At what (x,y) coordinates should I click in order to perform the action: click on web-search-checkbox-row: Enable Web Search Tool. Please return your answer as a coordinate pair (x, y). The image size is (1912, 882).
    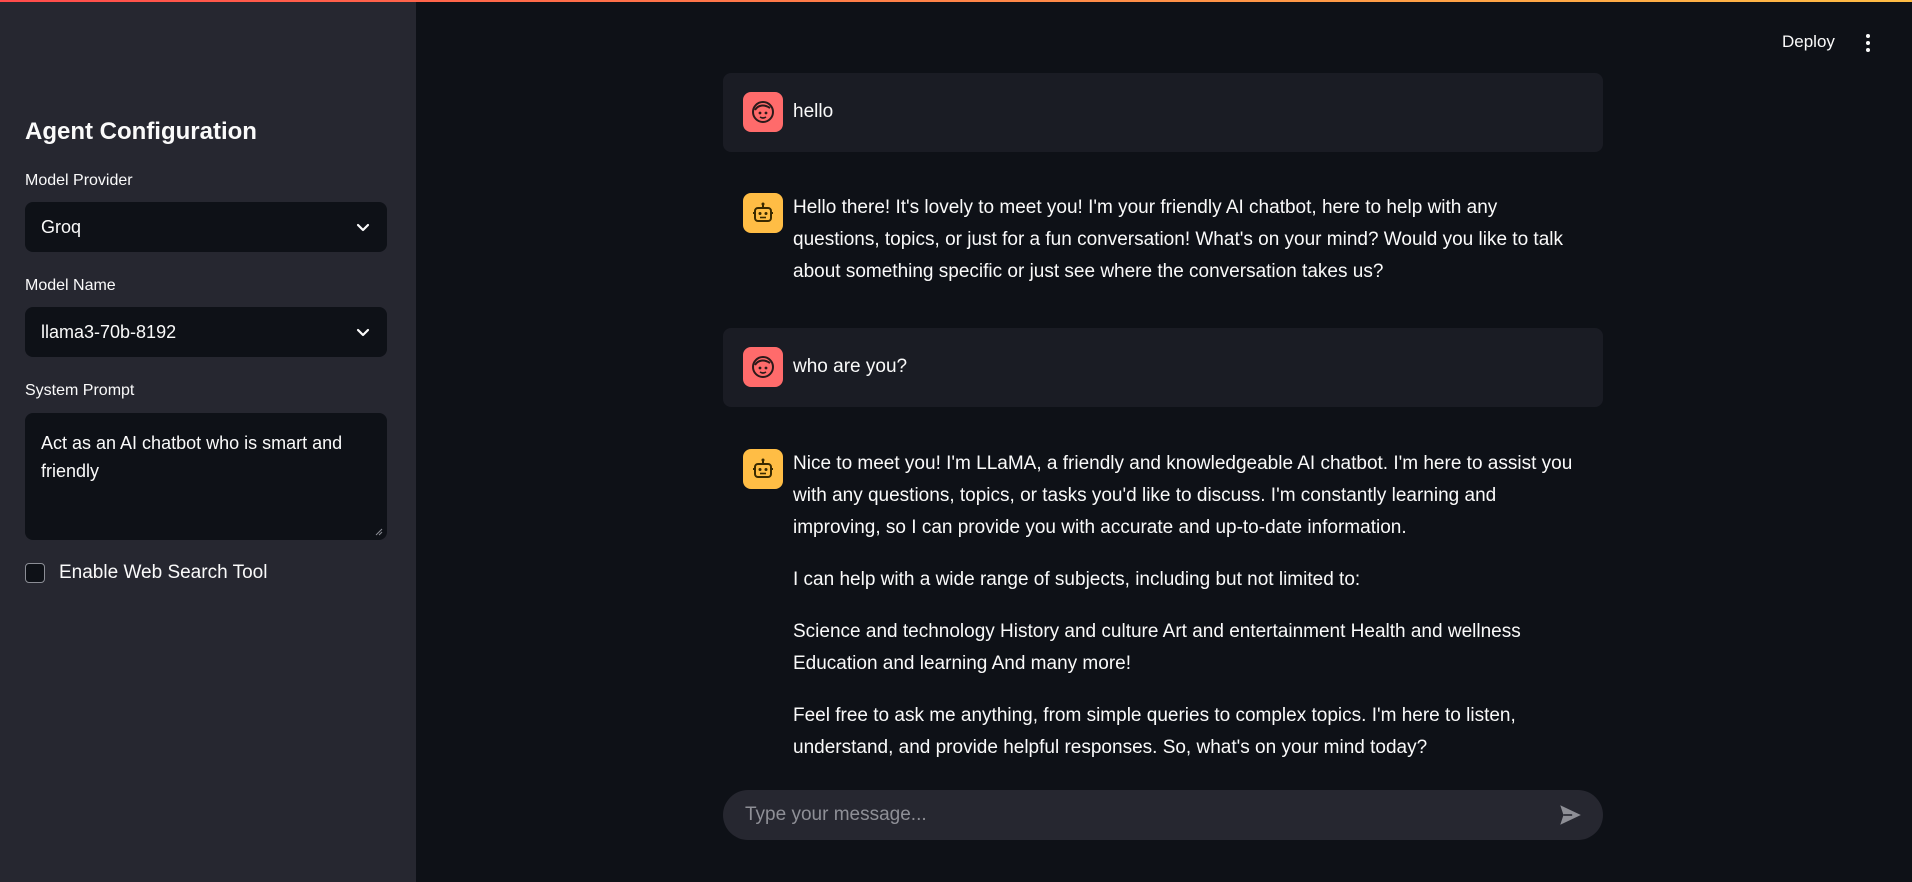
    Looking at the image, I should click on (146, 573).